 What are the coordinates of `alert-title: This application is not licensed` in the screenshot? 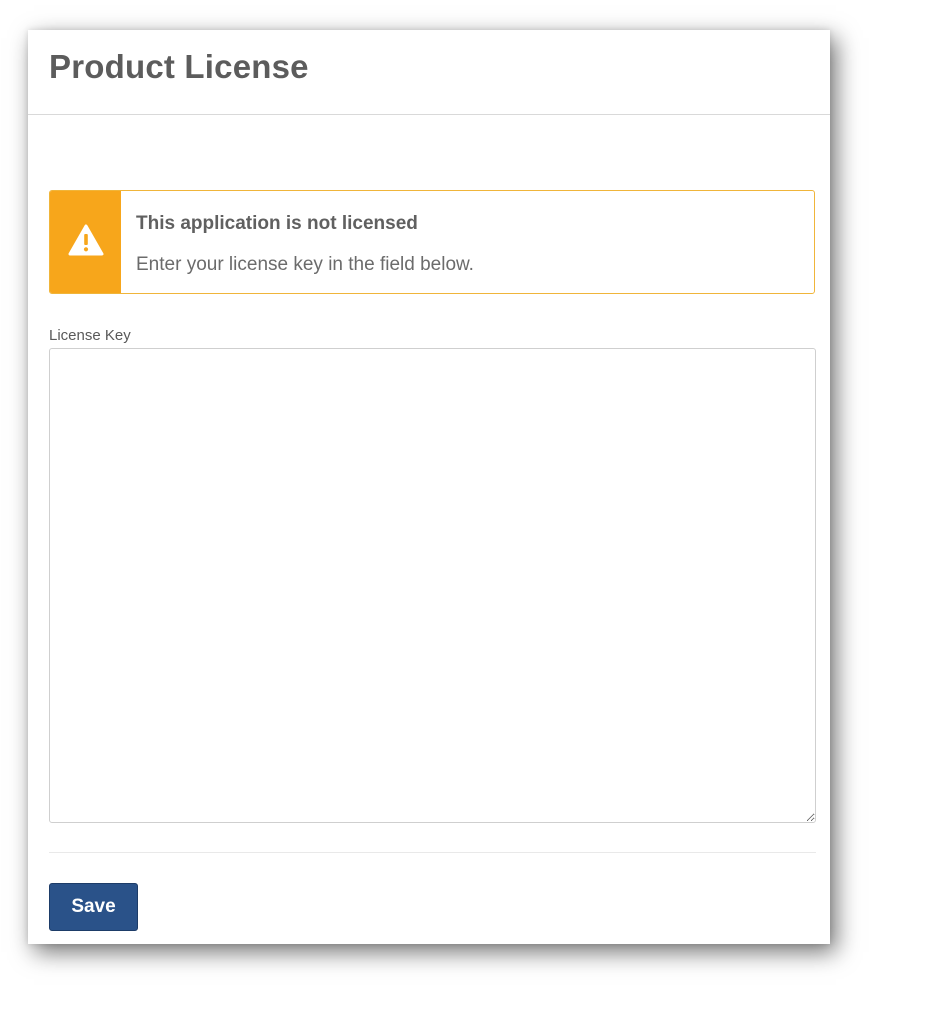 It's located at (277, 223).